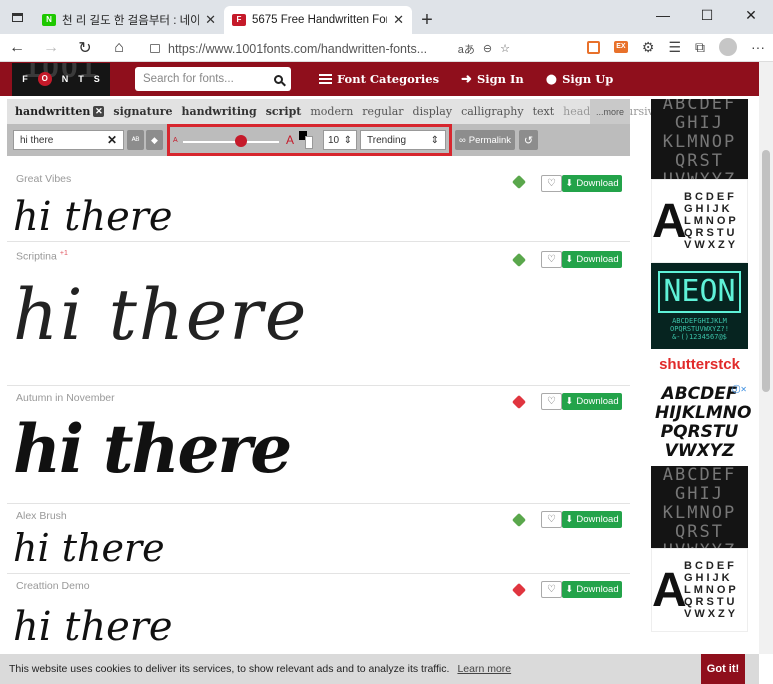 The image size is (773, 684). I want to click on extensions-puzzle-icon: ⚙, so click(648, 47).